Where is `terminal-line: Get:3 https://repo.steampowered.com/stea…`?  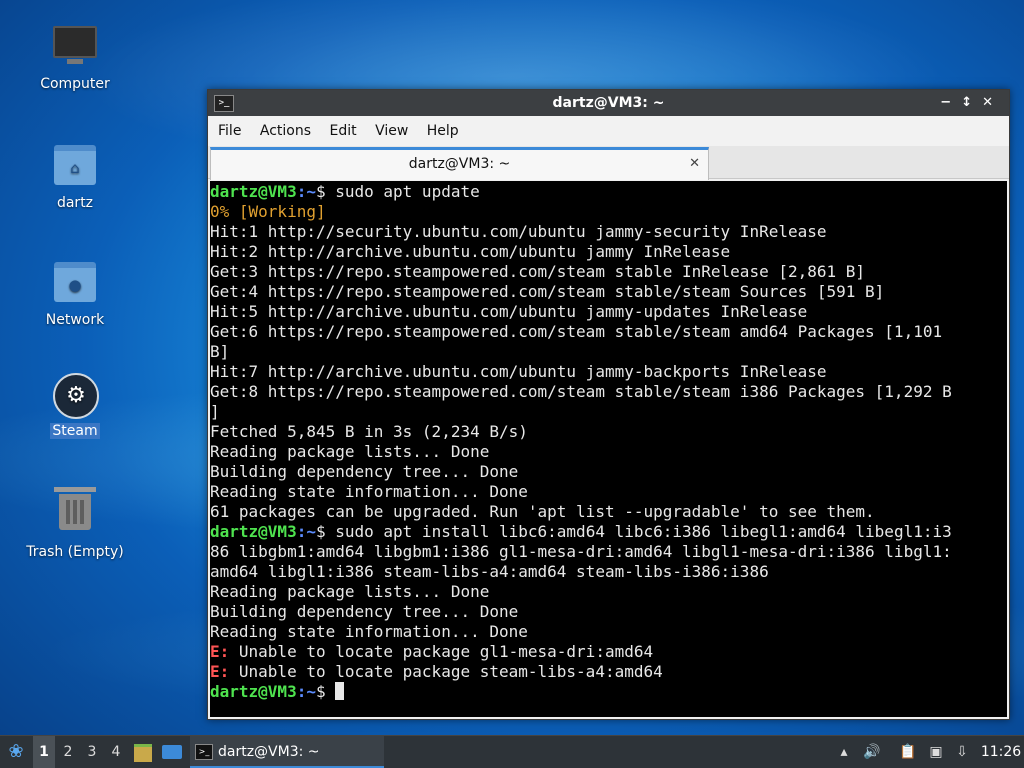 terminal-line: Get:3 https://repo.steampowered.com/stea… is located at coordinates (608, 272).